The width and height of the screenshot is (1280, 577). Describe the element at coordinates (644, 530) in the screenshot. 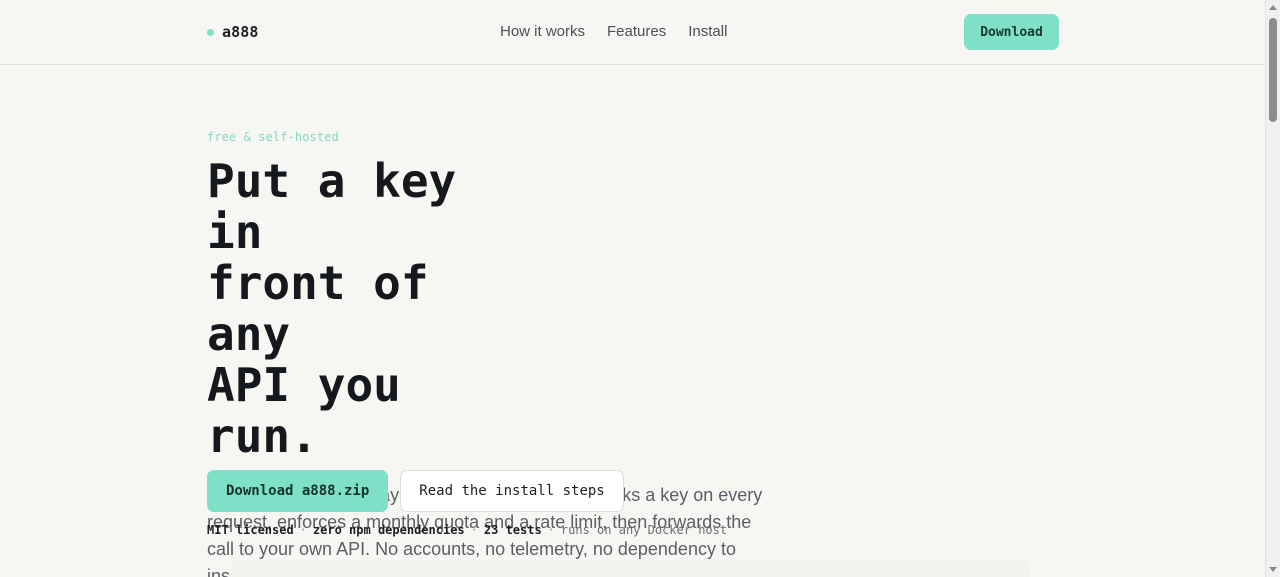

I see `docker-note: runs on any Docker host` at that location.